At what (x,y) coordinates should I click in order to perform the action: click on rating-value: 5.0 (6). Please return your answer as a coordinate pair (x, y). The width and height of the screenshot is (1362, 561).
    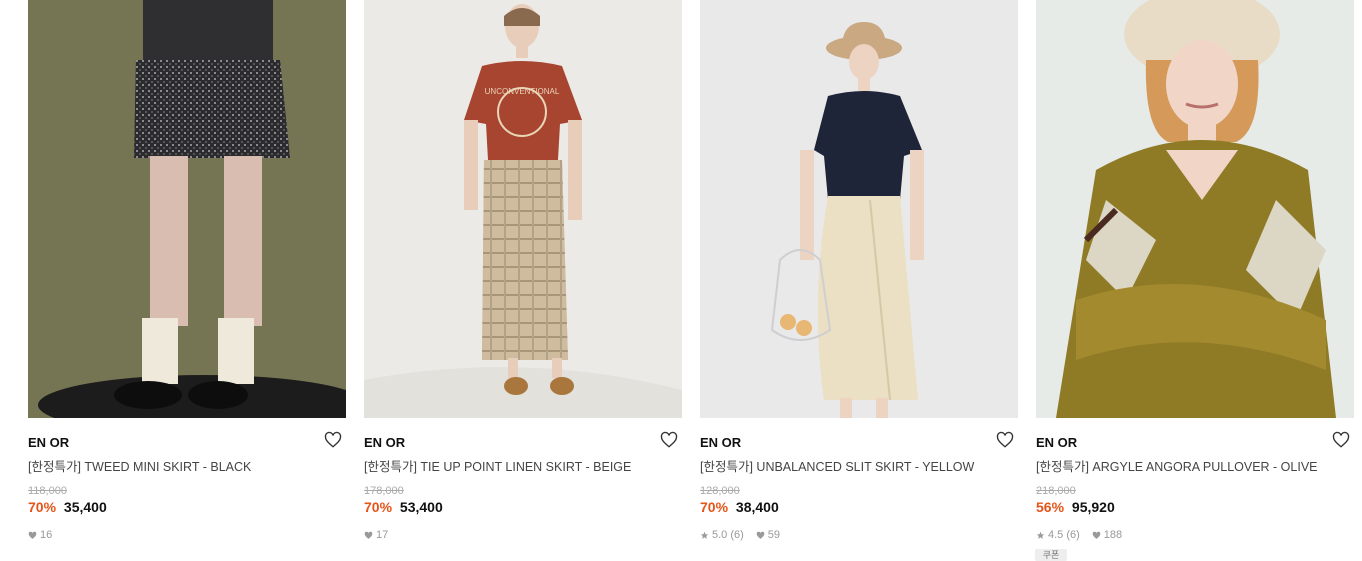
    Looking at the image, I should click on (728, 535).